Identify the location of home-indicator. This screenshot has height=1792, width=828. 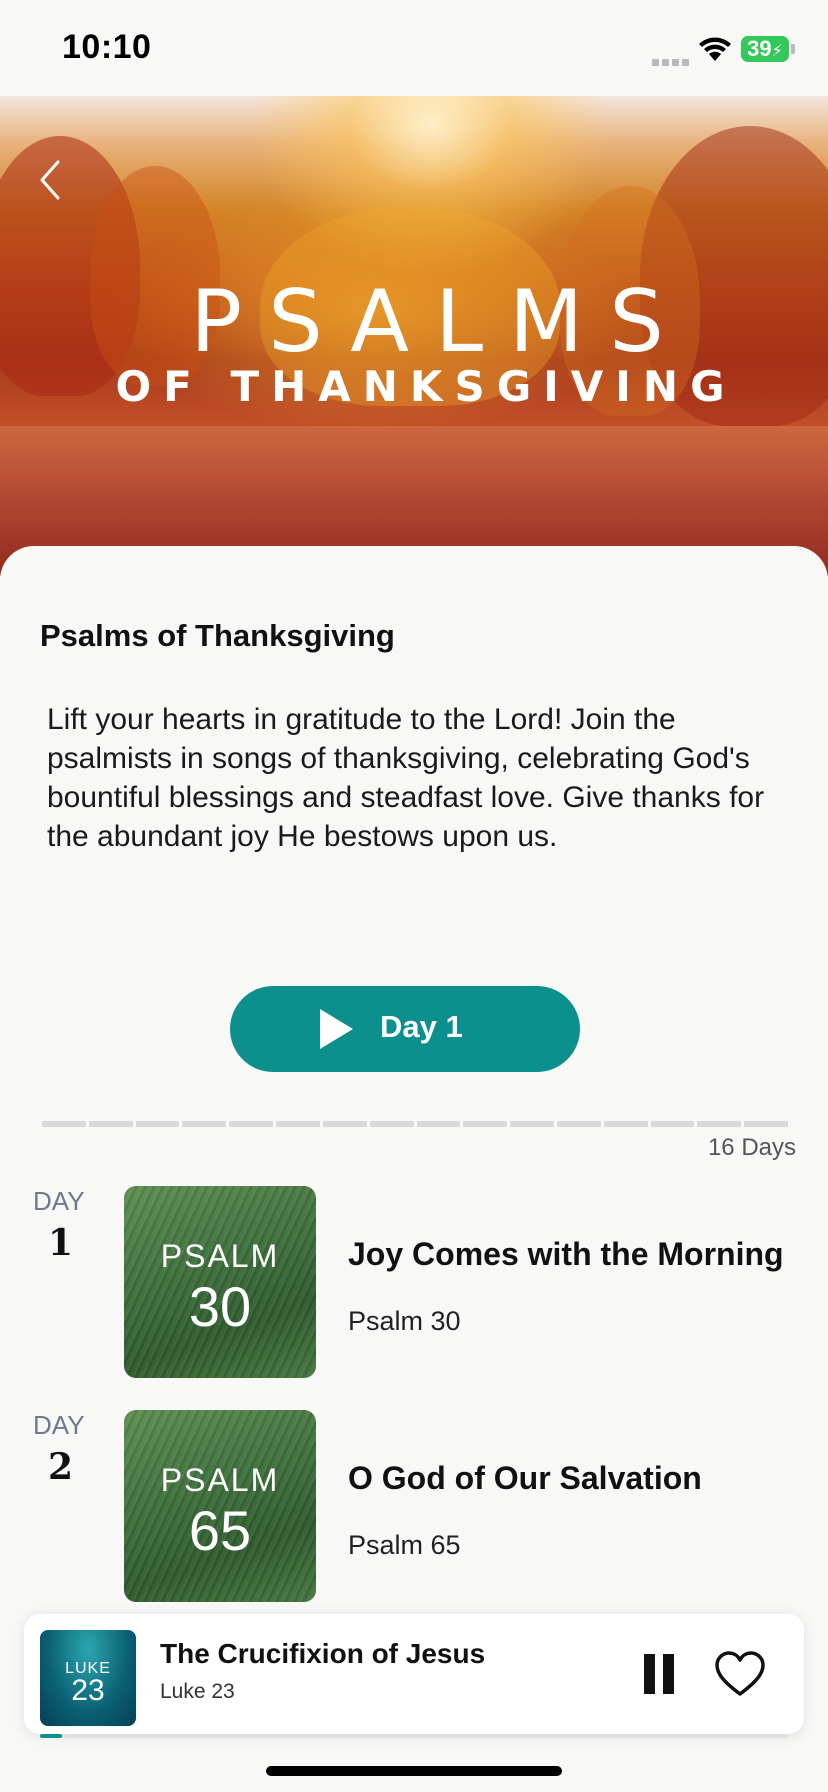
(414, 1771).